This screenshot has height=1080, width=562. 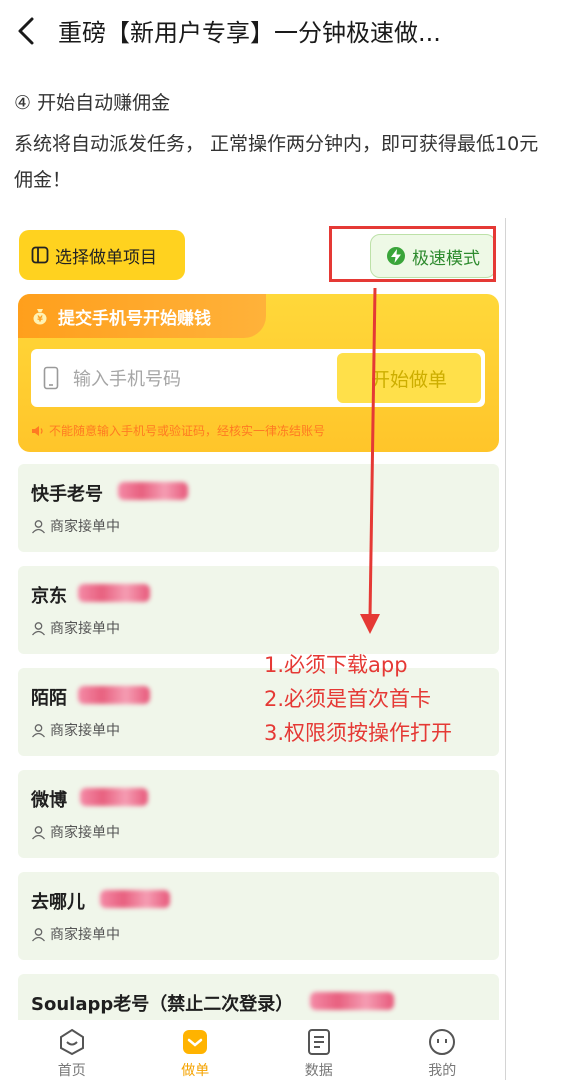 I want to click on nav-label: 数据, so click(x=318, y=1071).